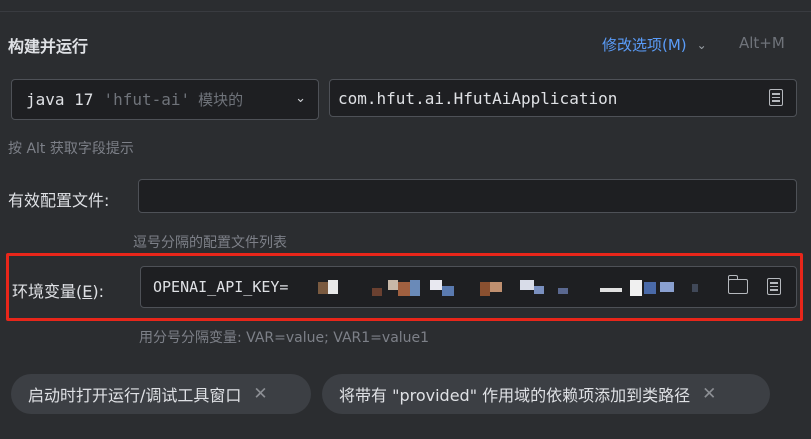 Image resolution: width=811 pixels, height=439 pixels. What do you see at coordinates (71, 149) in the screenshot?
I see `alt-hint: 按 Alt 获取字段提示` at bounding box center [71, 149].